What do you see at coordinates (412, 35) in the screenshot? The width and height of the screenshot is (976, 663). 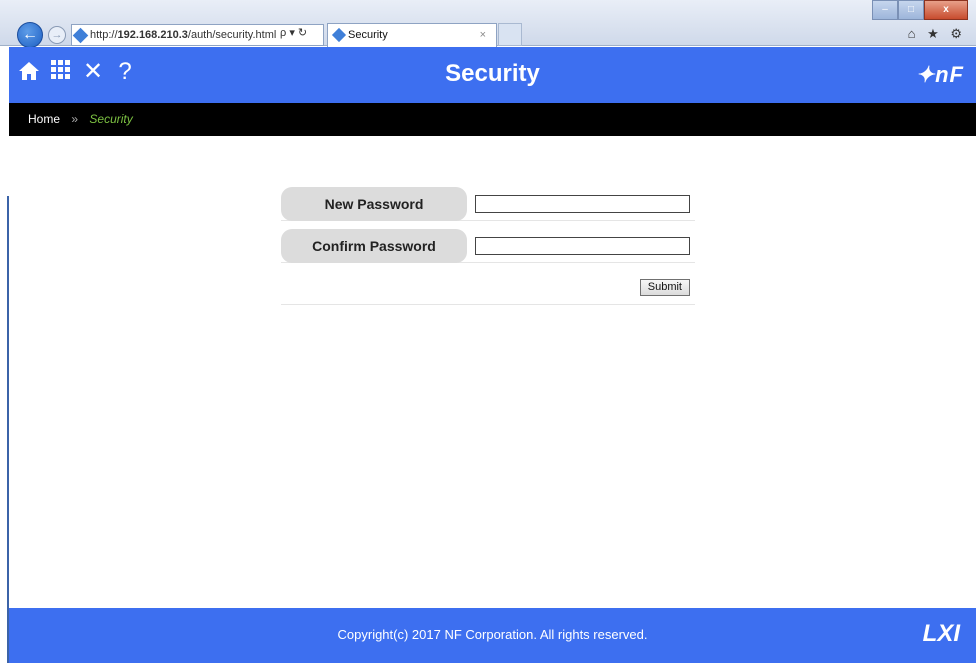 I see `tab-security: Security ×` at bounding box center [412, 35].